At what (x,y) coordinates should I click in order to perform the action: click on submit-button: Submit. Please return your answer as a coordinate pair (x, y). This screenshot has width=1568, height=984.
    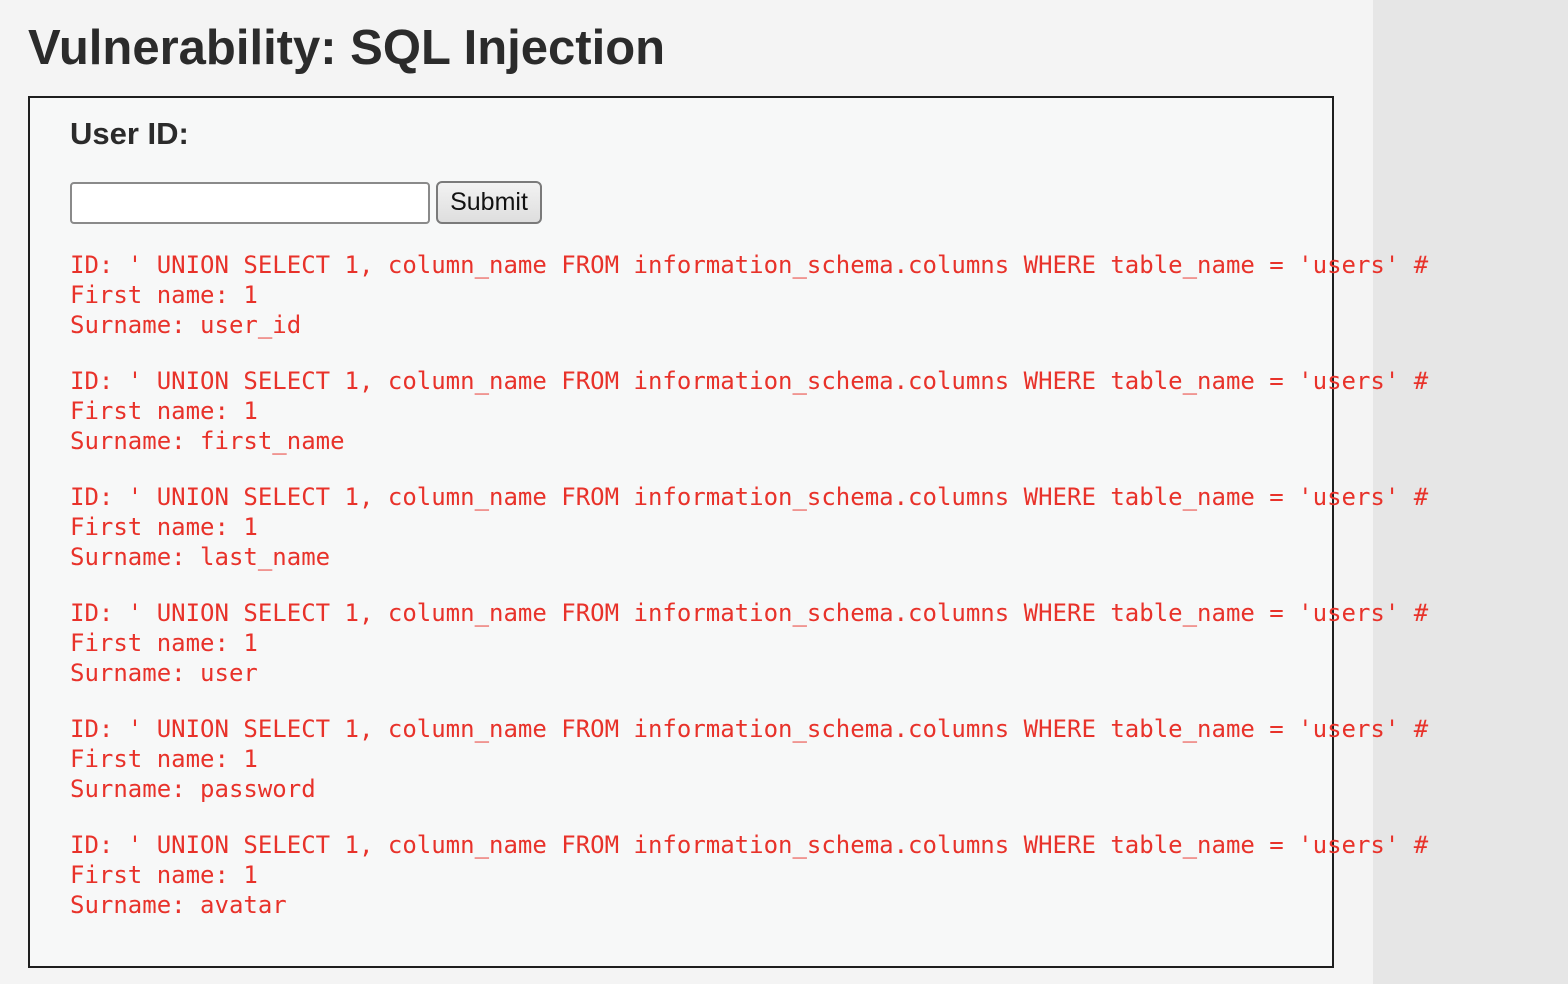
    Looking at the image, I should click on (489, 202).